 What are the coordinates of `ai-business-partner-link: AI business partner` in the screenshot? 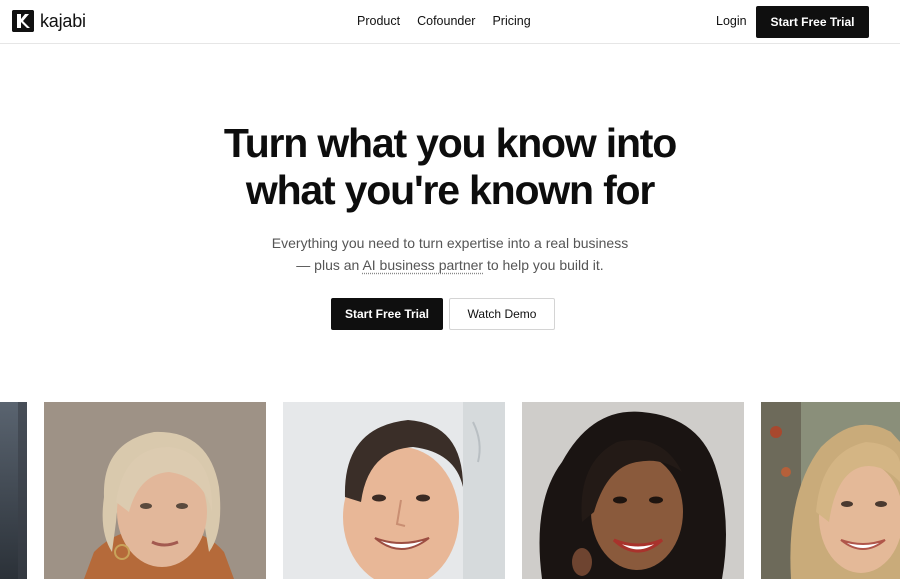 It's located at (422, 265).